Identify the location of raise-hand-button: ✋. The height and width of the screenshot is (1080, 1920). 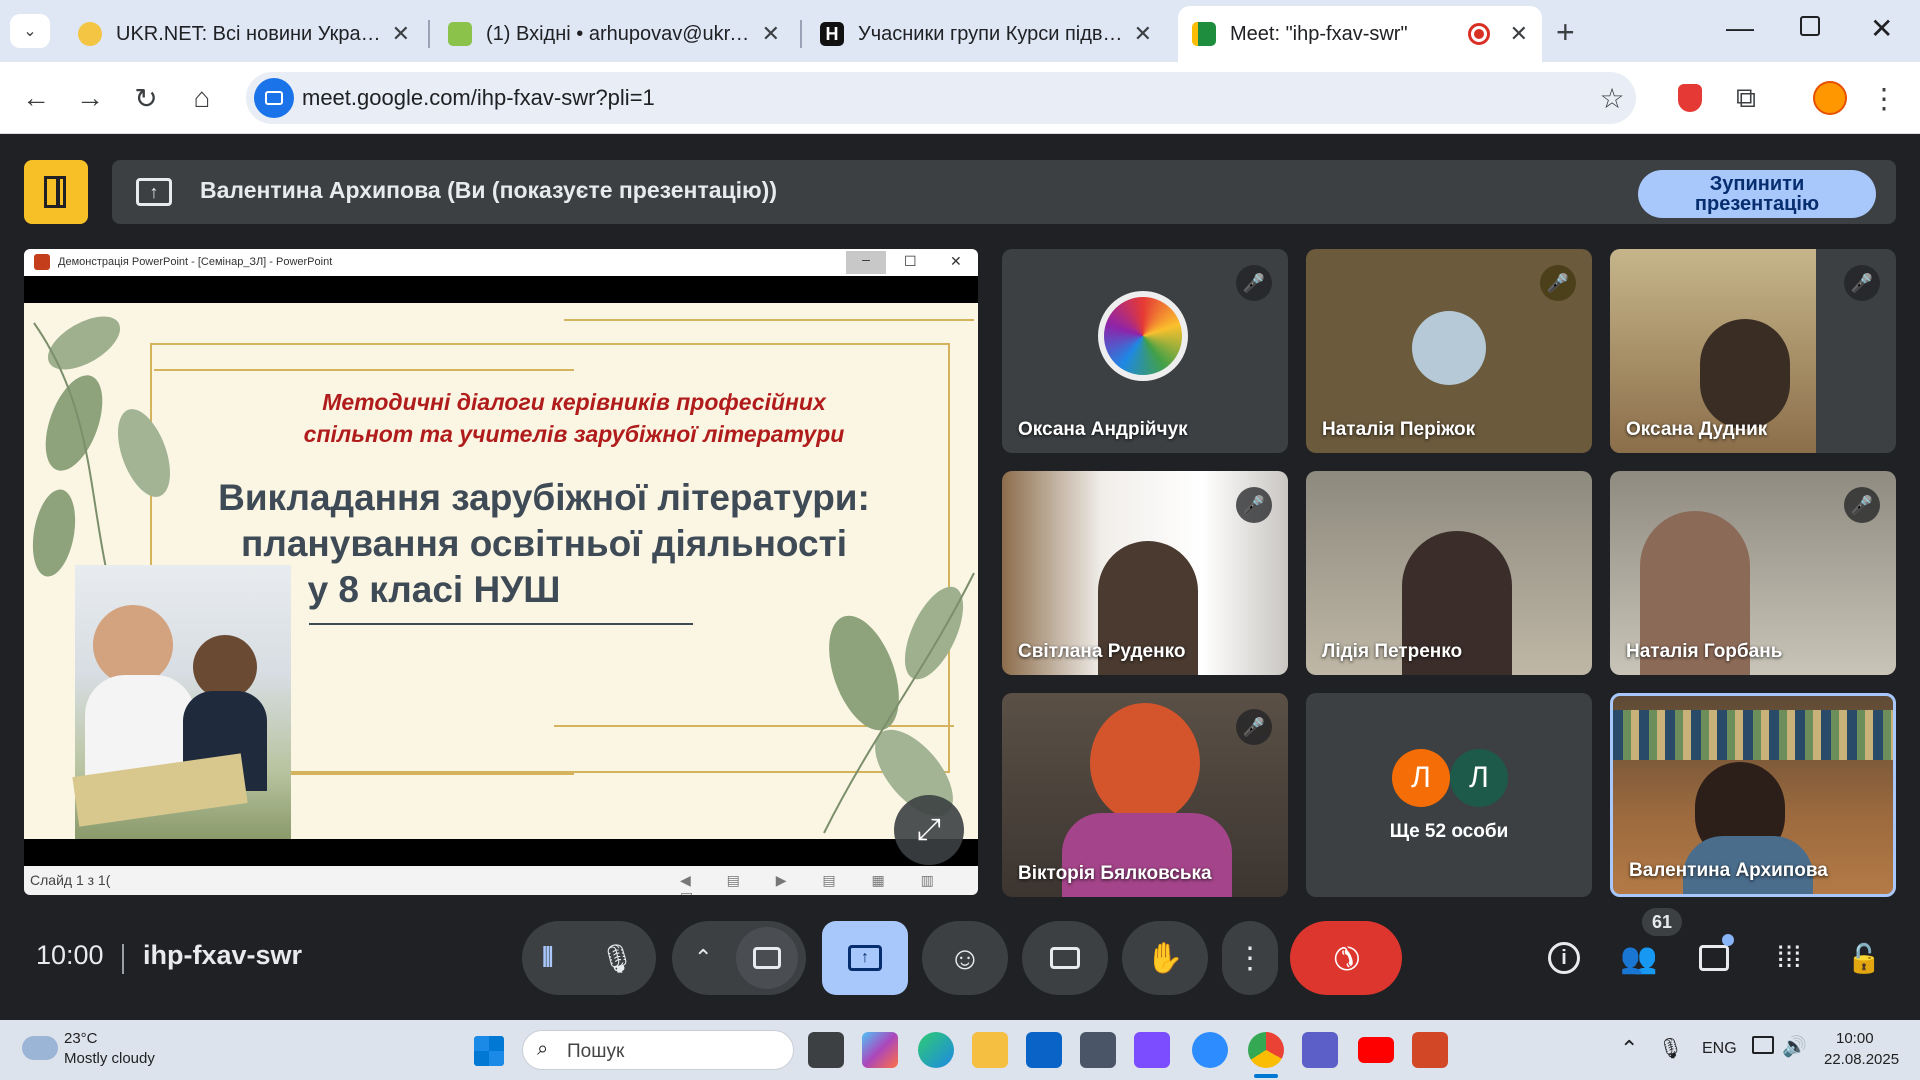
(1165, 958).